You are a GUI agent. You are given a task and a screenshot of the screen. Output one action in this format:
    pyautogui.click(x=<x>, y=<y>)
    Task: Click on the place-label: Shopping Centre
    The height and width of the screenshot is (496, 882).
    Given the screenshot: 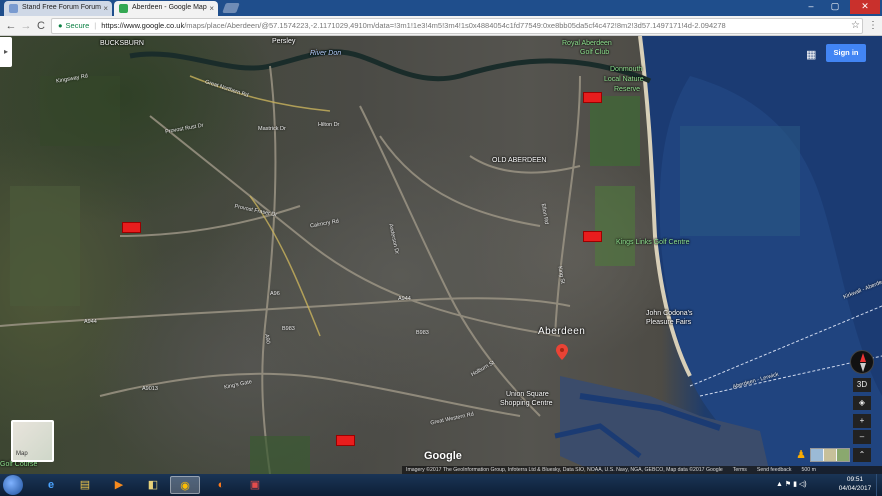 What is the action you would take?
    pyautogui.click(x=526, y=403)
    